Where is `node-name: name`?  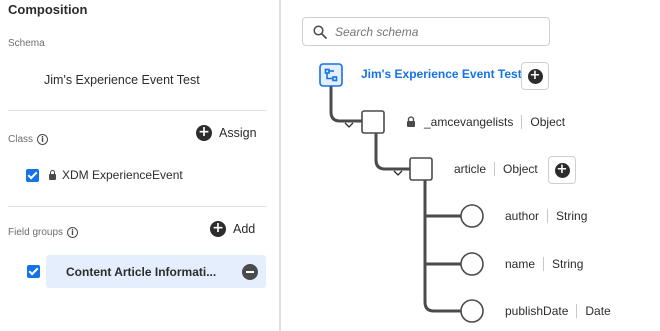 node-name: name is located at coordinates (520, 264).